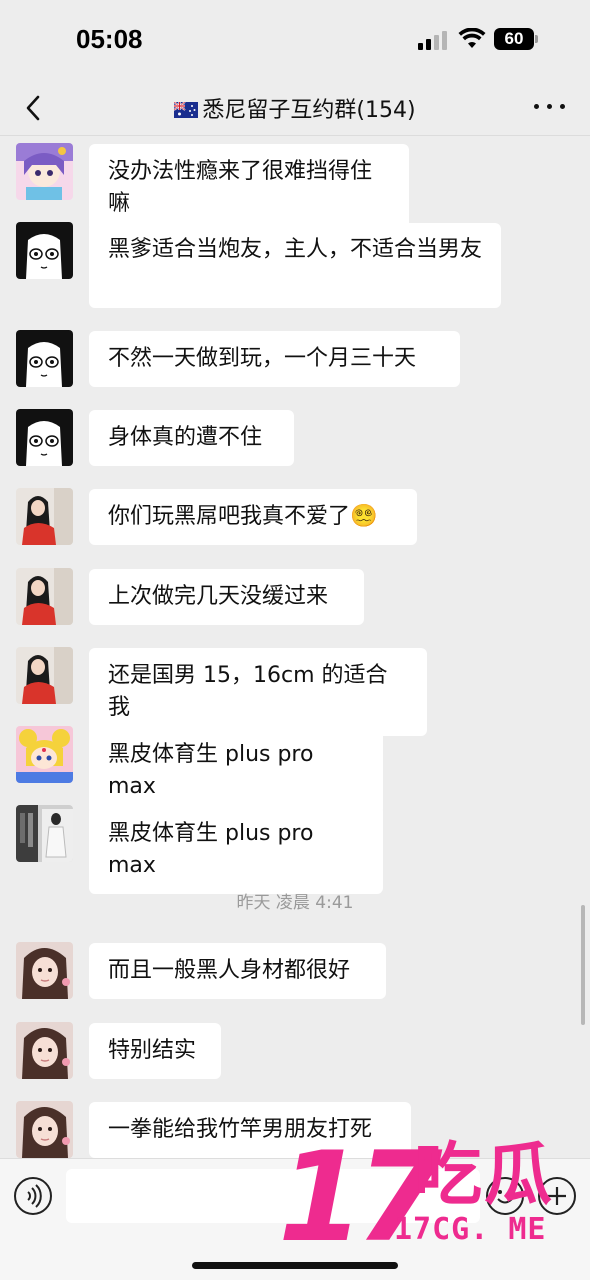 The height and width of the screenshot is (1280, 590). Describe the element at coordinates (550, 106) in the screenshot. I see `more-options-icon` at that location.